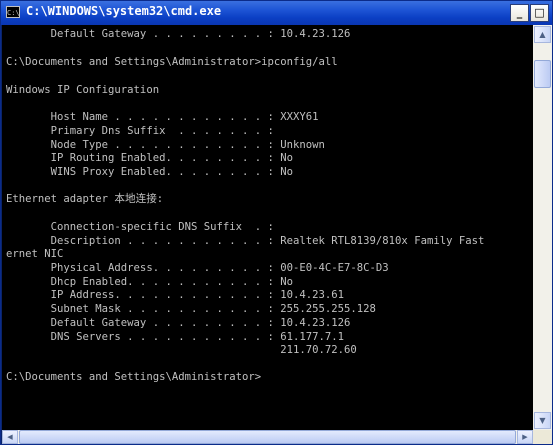 Image resolution: width=553 pixels, height=445 pixels. I want to click on title-bar: C:\ C:\WINDOWS\system32\cmd.exe _ □ □ ×, so click(276, 13).